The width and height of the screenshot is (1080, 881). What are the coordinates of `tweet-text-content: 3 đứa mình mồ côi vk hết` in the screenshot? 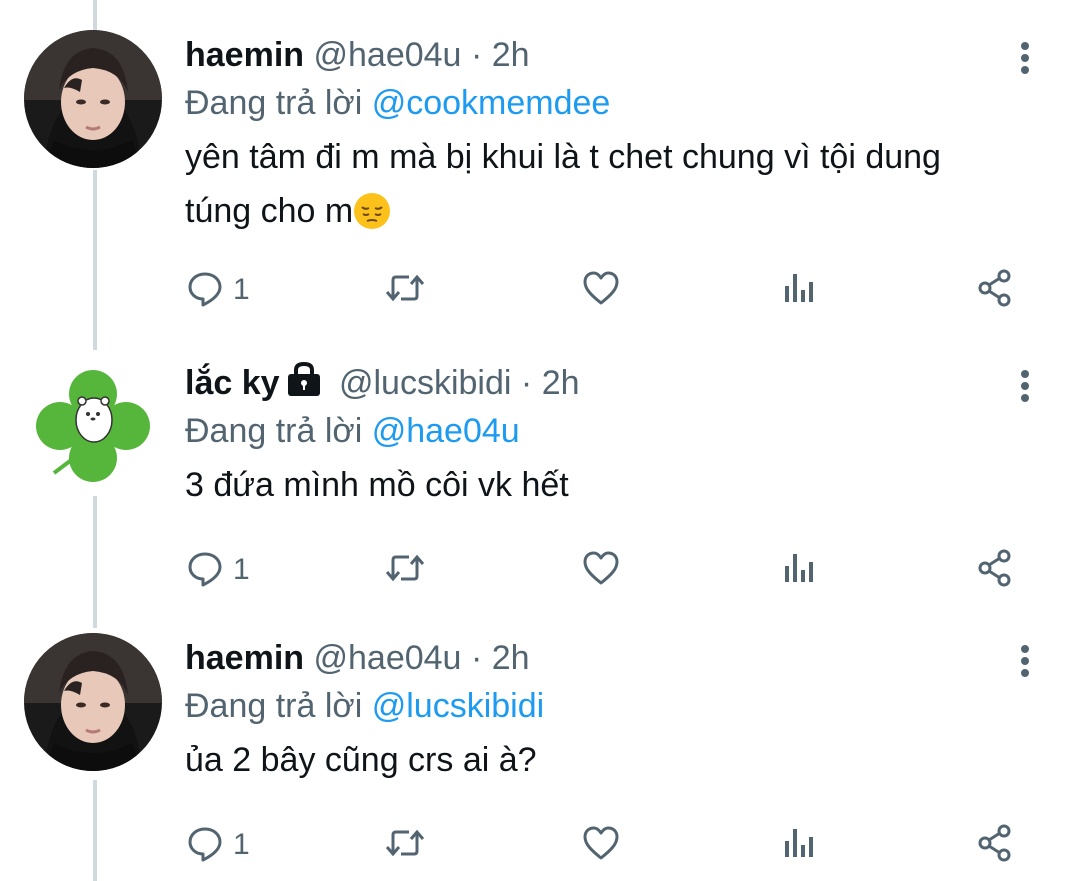 It's located at (377, 485).